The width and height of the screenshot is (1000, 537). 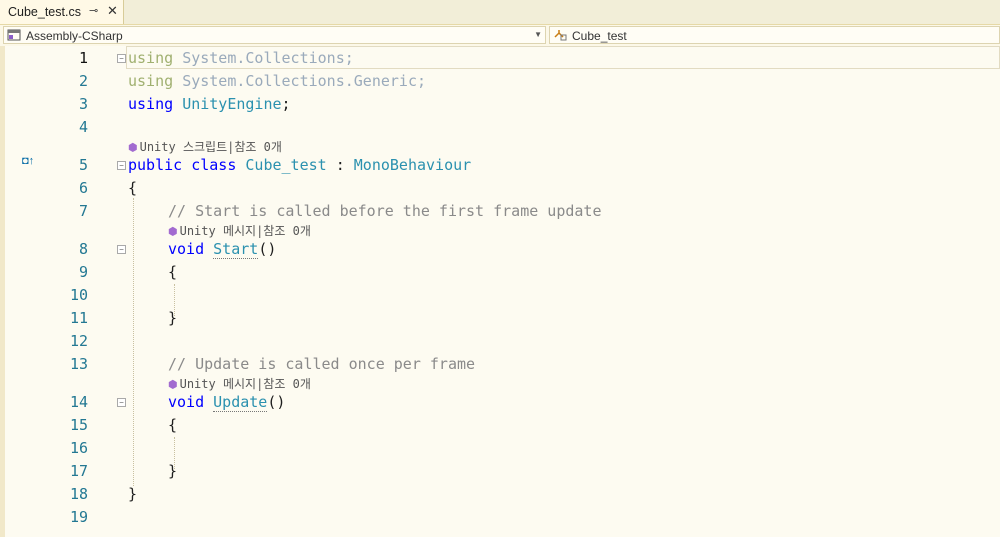 What do you see at coordinates (83, 104) in the screenshot?
I see `line-number: 3` at bounding box center [83, 104].